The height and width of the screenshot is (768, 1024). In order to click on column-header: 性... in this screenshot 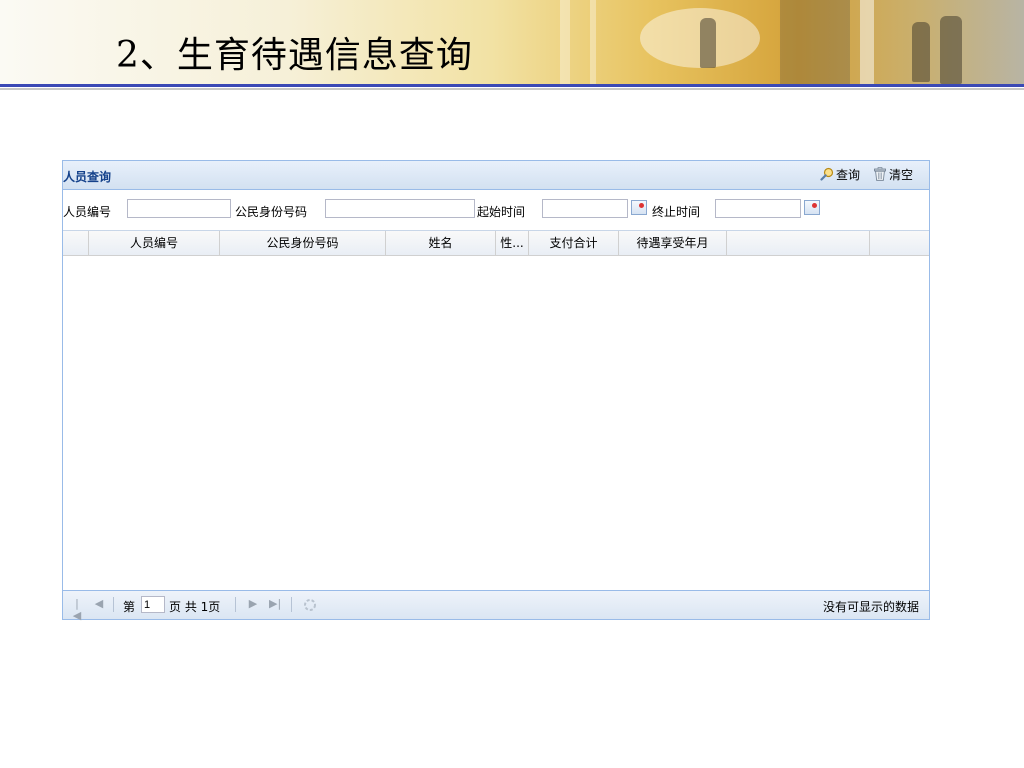, I will do `click(512, 243)`.